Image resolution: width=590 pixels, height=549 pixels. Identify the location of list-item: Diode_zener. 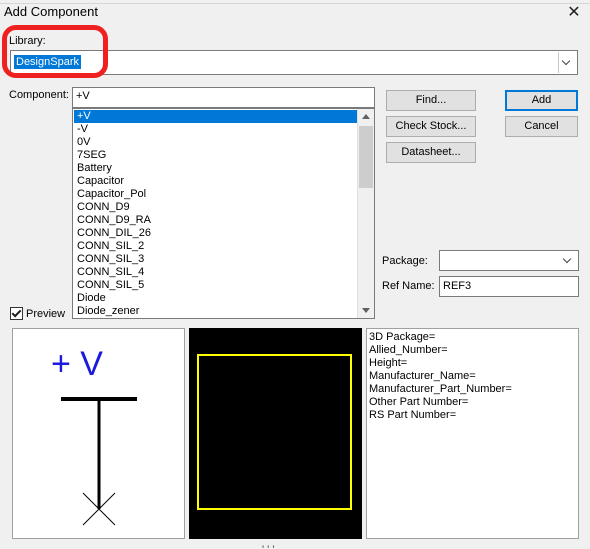
(216, 311).